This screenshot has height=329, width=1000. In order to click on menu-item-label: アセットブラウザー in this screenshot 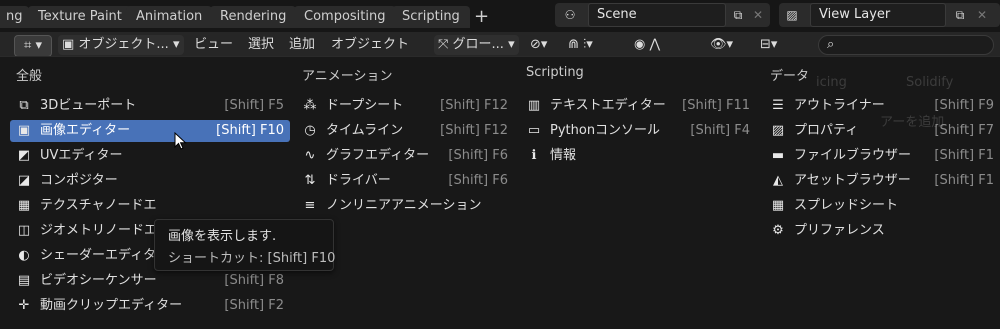, I will do `click(852, 180)`.